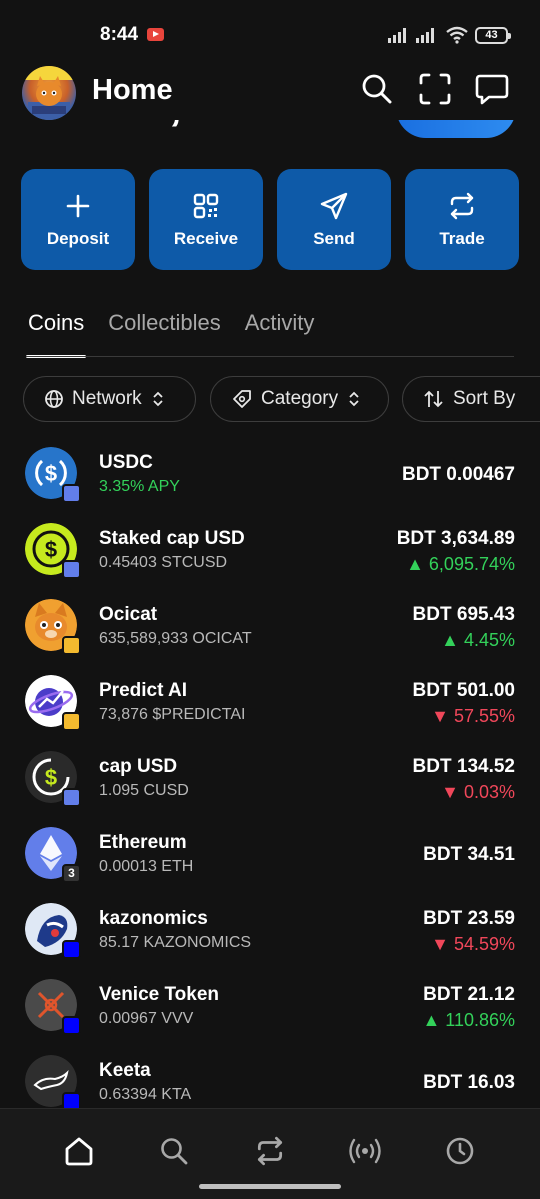 Image resolution: width=540 pixels, height=1199 pixels. I want to click on globe-icon, so click(54, 399).